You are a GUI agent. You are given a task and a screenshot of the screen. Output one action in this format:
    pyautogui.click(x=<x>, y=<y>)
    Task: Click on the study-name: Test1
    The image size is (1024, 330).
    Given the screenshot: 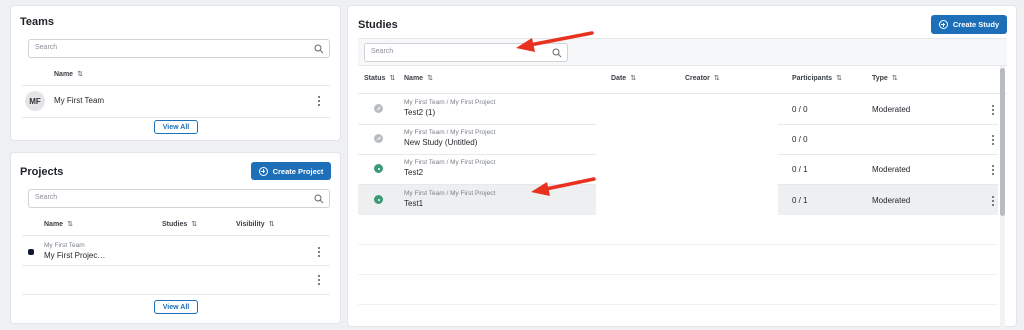 What is the action you would take?
    pyautogui.click(x=413, y=203)
    